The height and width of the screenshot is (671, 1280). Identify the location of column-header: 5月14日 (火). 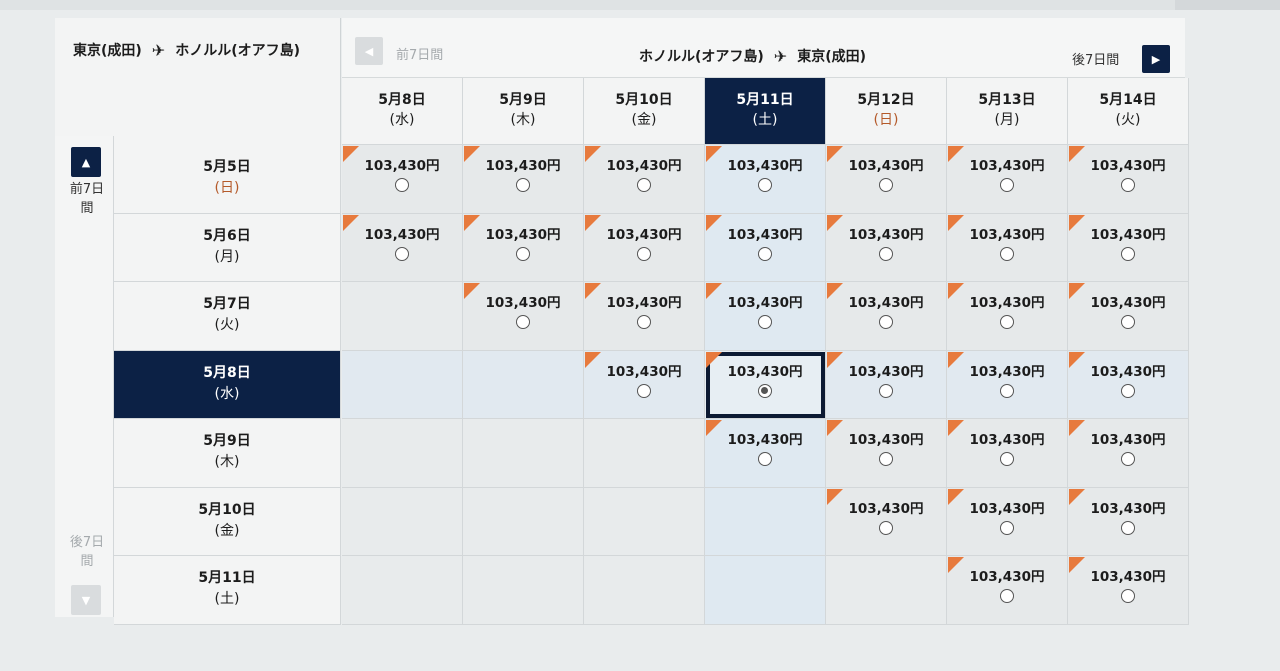
(1128, 111).